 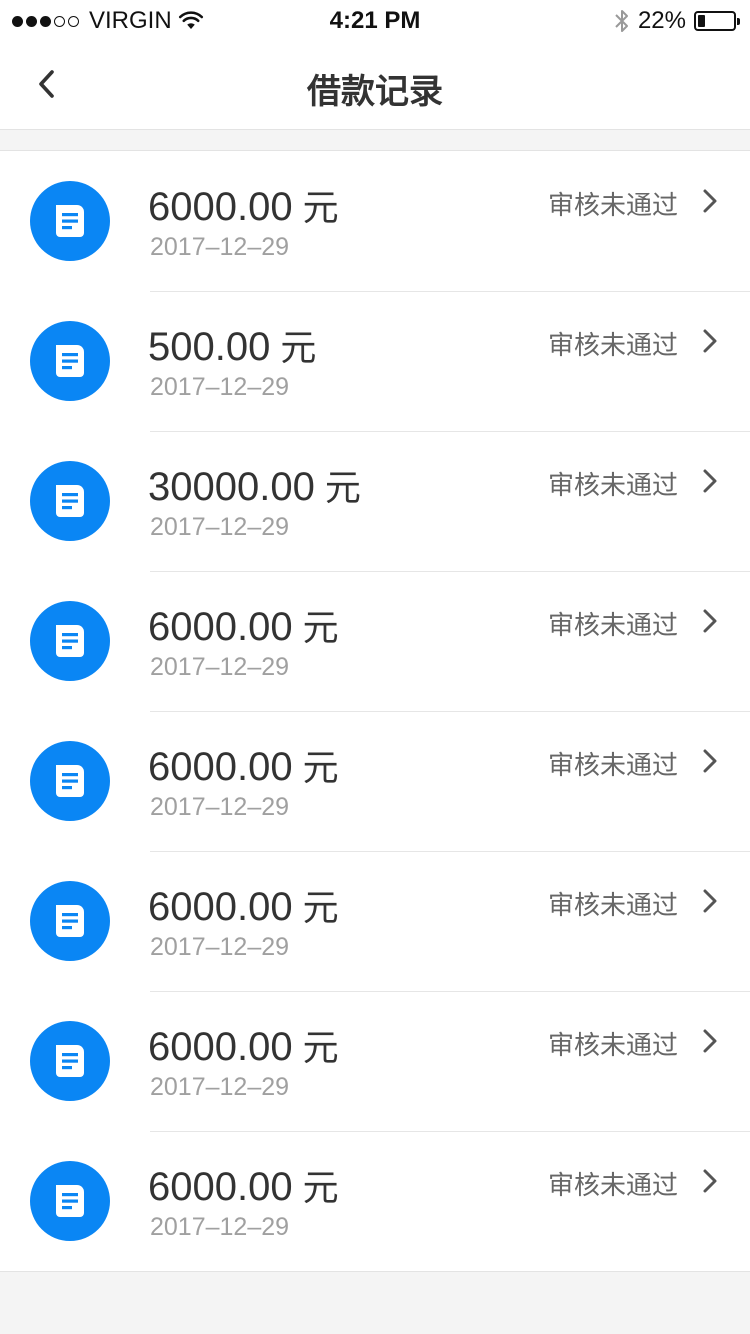 I want to click on nav-bar: 借款记录, so click(x=375, y=85).